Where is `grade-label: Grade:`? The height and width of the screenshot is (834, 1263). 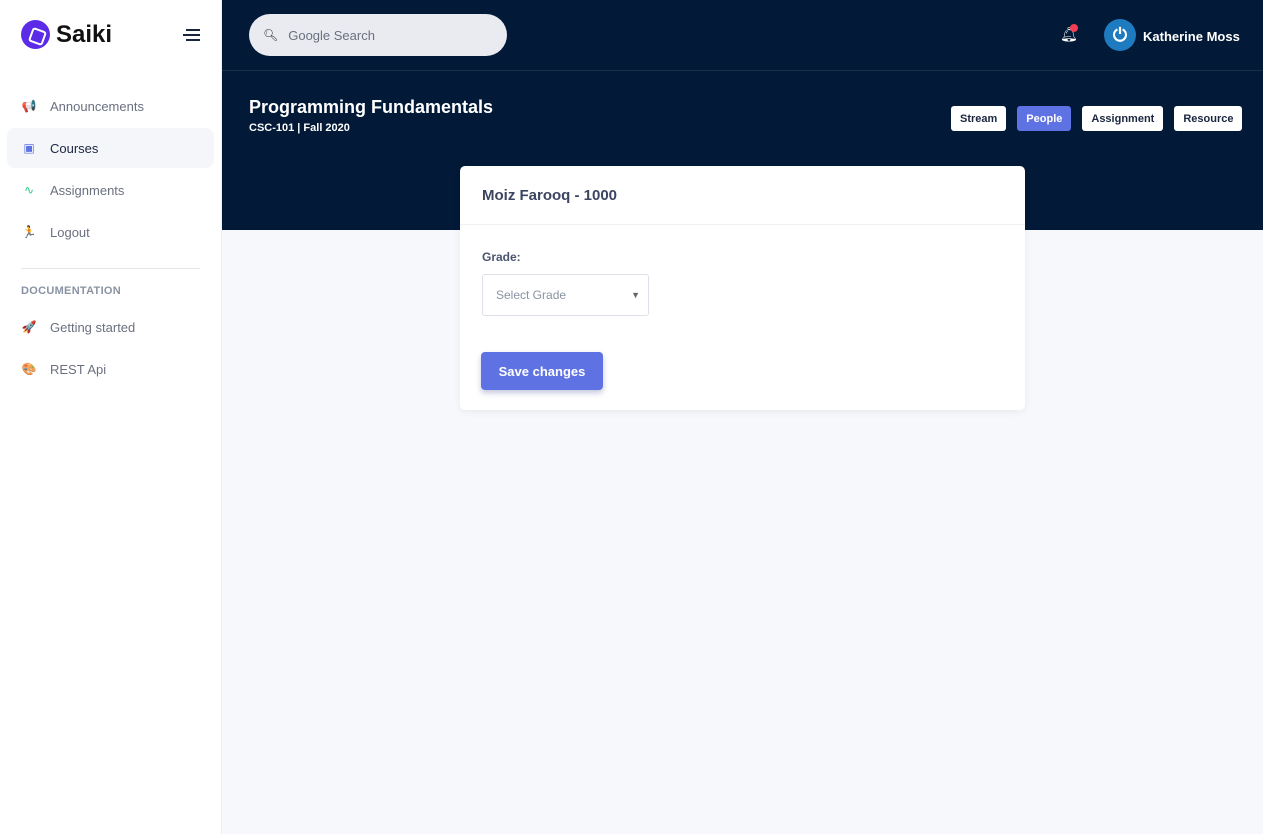
grade-label: Grade: is located at coordinates (501, 257).